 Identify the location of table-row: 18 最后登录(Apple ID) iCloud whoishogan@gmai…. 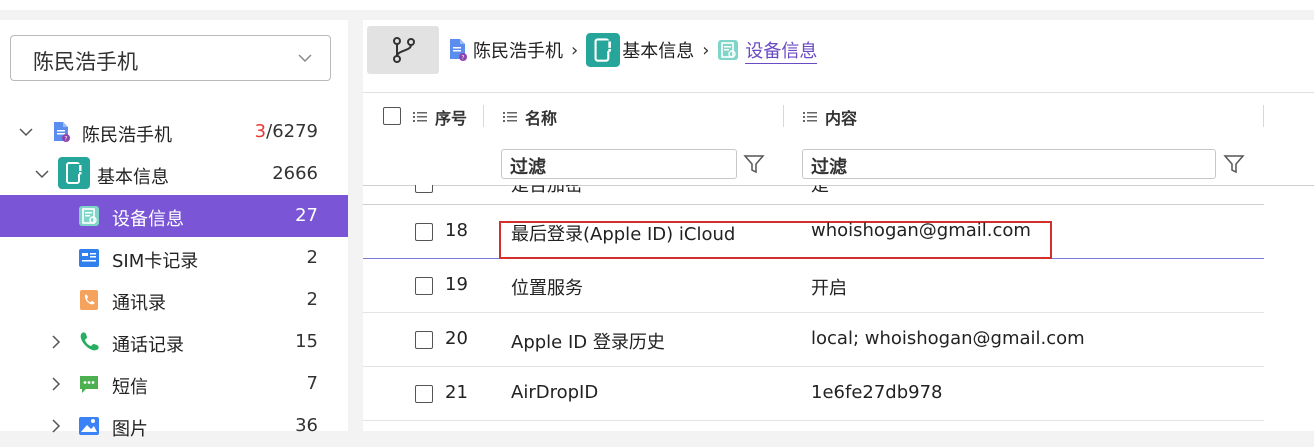
(813, 232).